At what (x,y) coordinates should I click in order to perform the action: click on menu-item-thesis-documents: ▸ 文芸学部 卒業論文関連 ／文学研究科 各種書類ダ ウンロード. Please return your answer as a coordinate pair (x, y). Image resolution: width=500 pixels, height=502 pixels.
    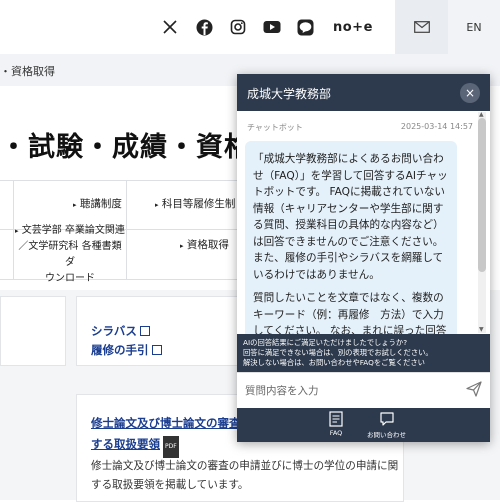
    Looking at the image, I should click on (70, 255).